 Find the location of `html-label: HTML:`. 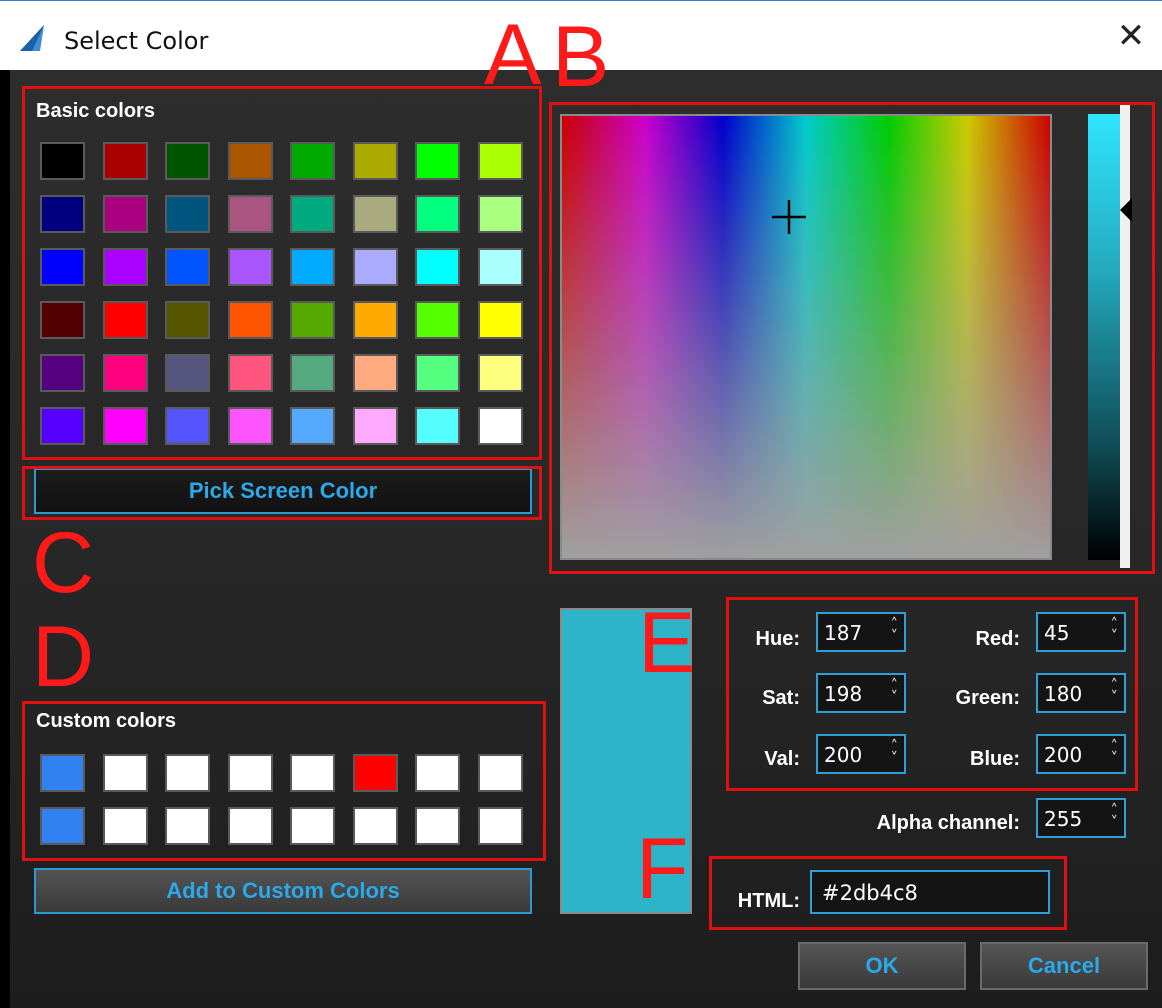

html-label: HTML: is located at coordinates (768, 901).